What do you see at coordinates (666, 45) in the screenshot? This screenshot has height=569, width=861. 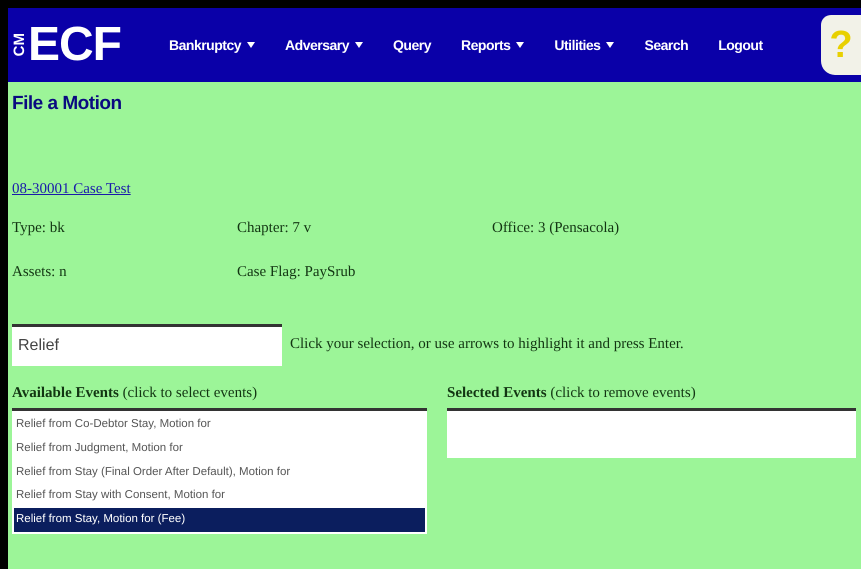 I see `menu-item: Search` at bounding box center [666, 45].